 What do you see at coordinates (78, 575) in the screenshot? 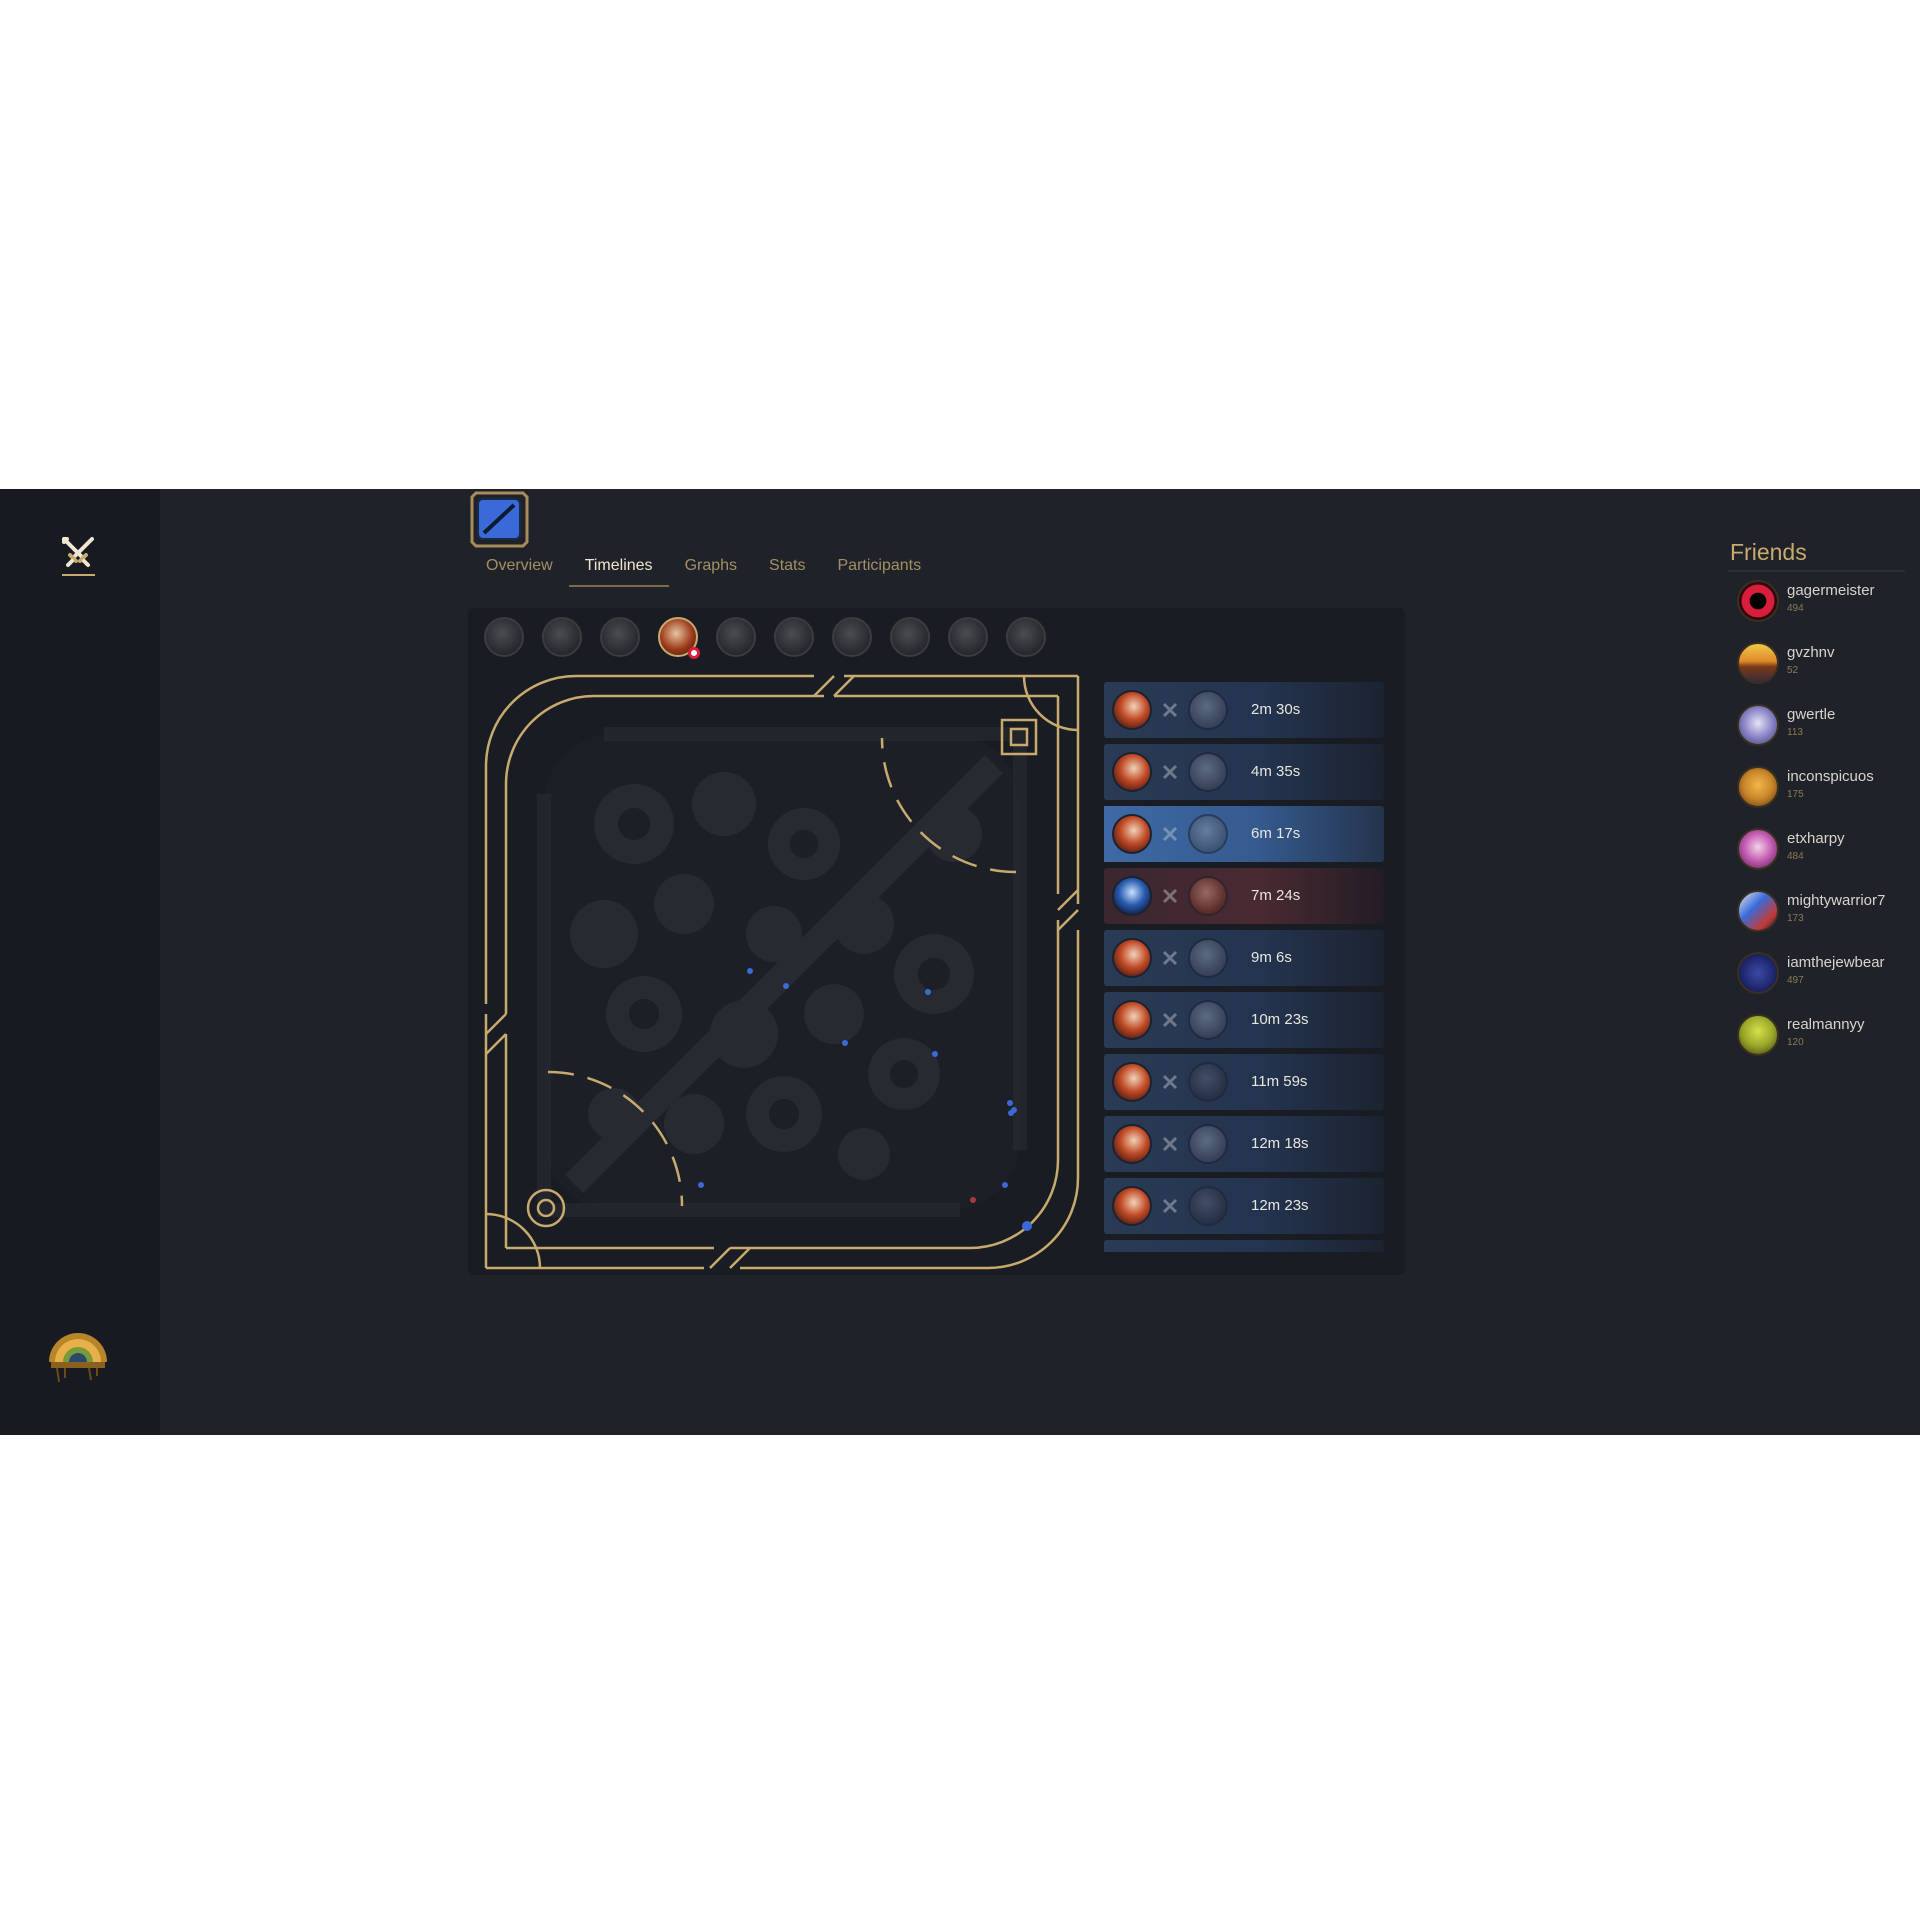
I see `logo-underline` at bounding box center [78, 575].